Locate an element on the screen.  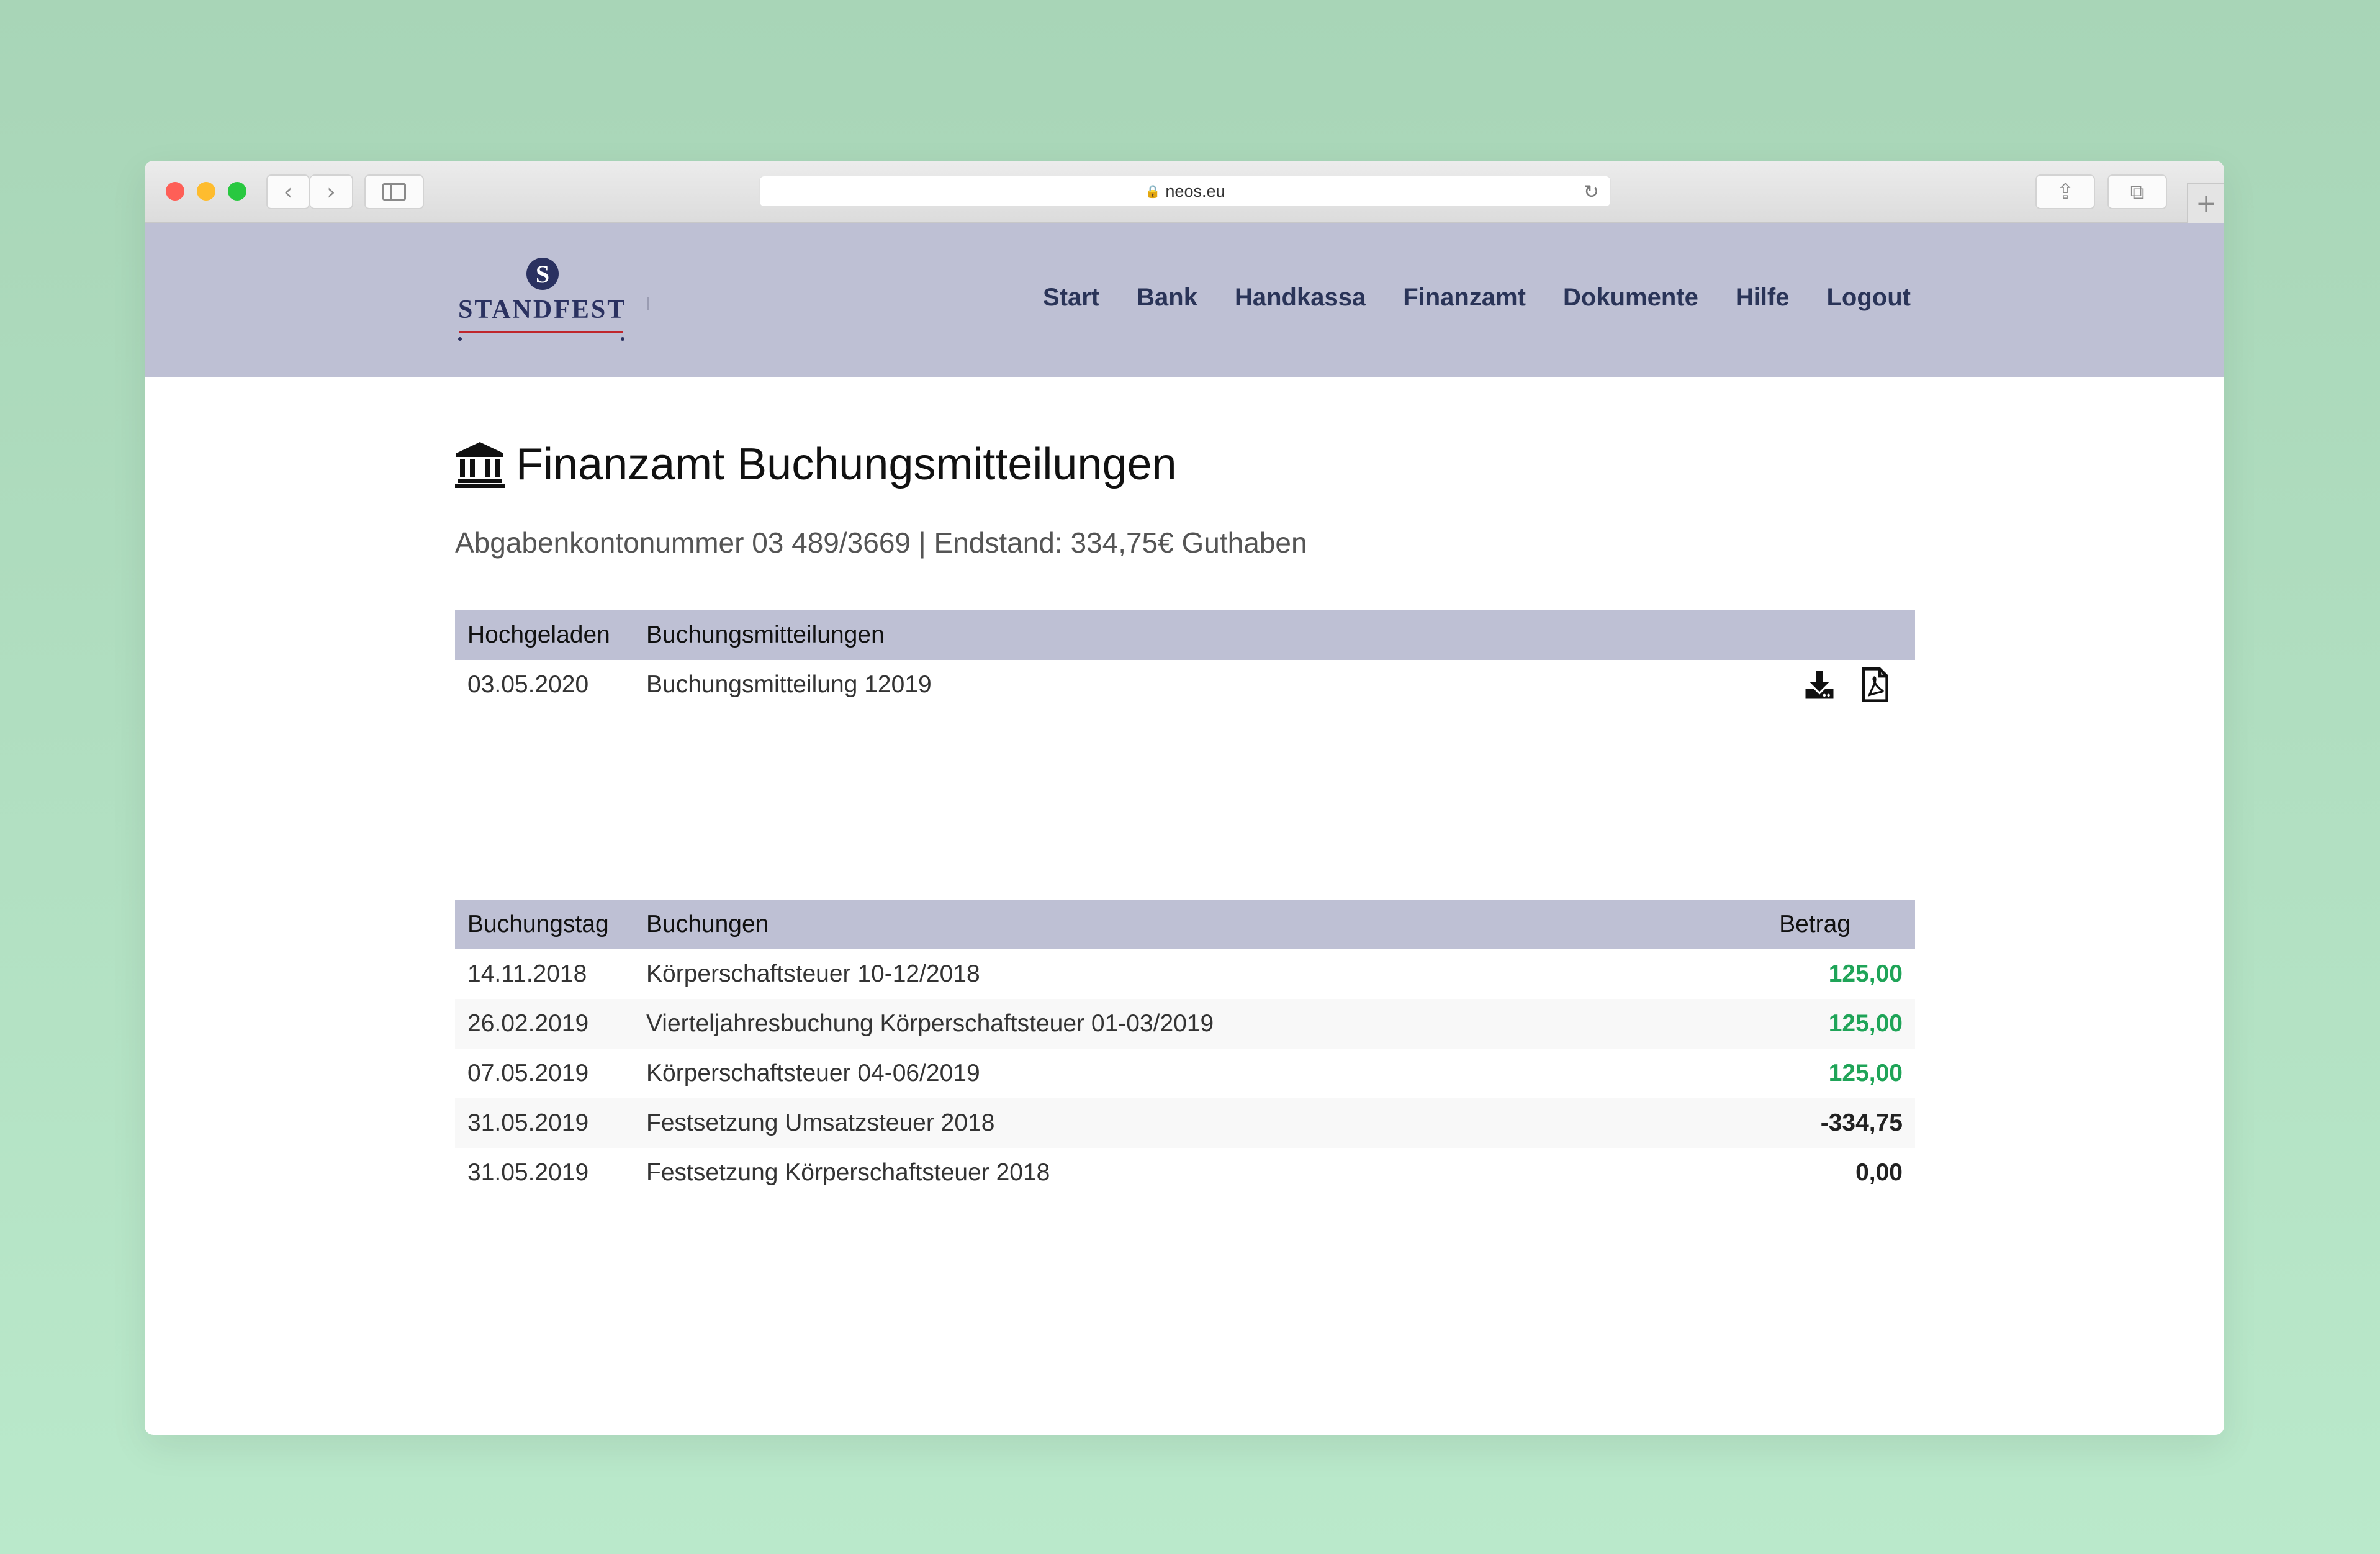
booking-text: Festsetzung Umsatzsteuer 2018 is located at coordinates (1146, 1123).